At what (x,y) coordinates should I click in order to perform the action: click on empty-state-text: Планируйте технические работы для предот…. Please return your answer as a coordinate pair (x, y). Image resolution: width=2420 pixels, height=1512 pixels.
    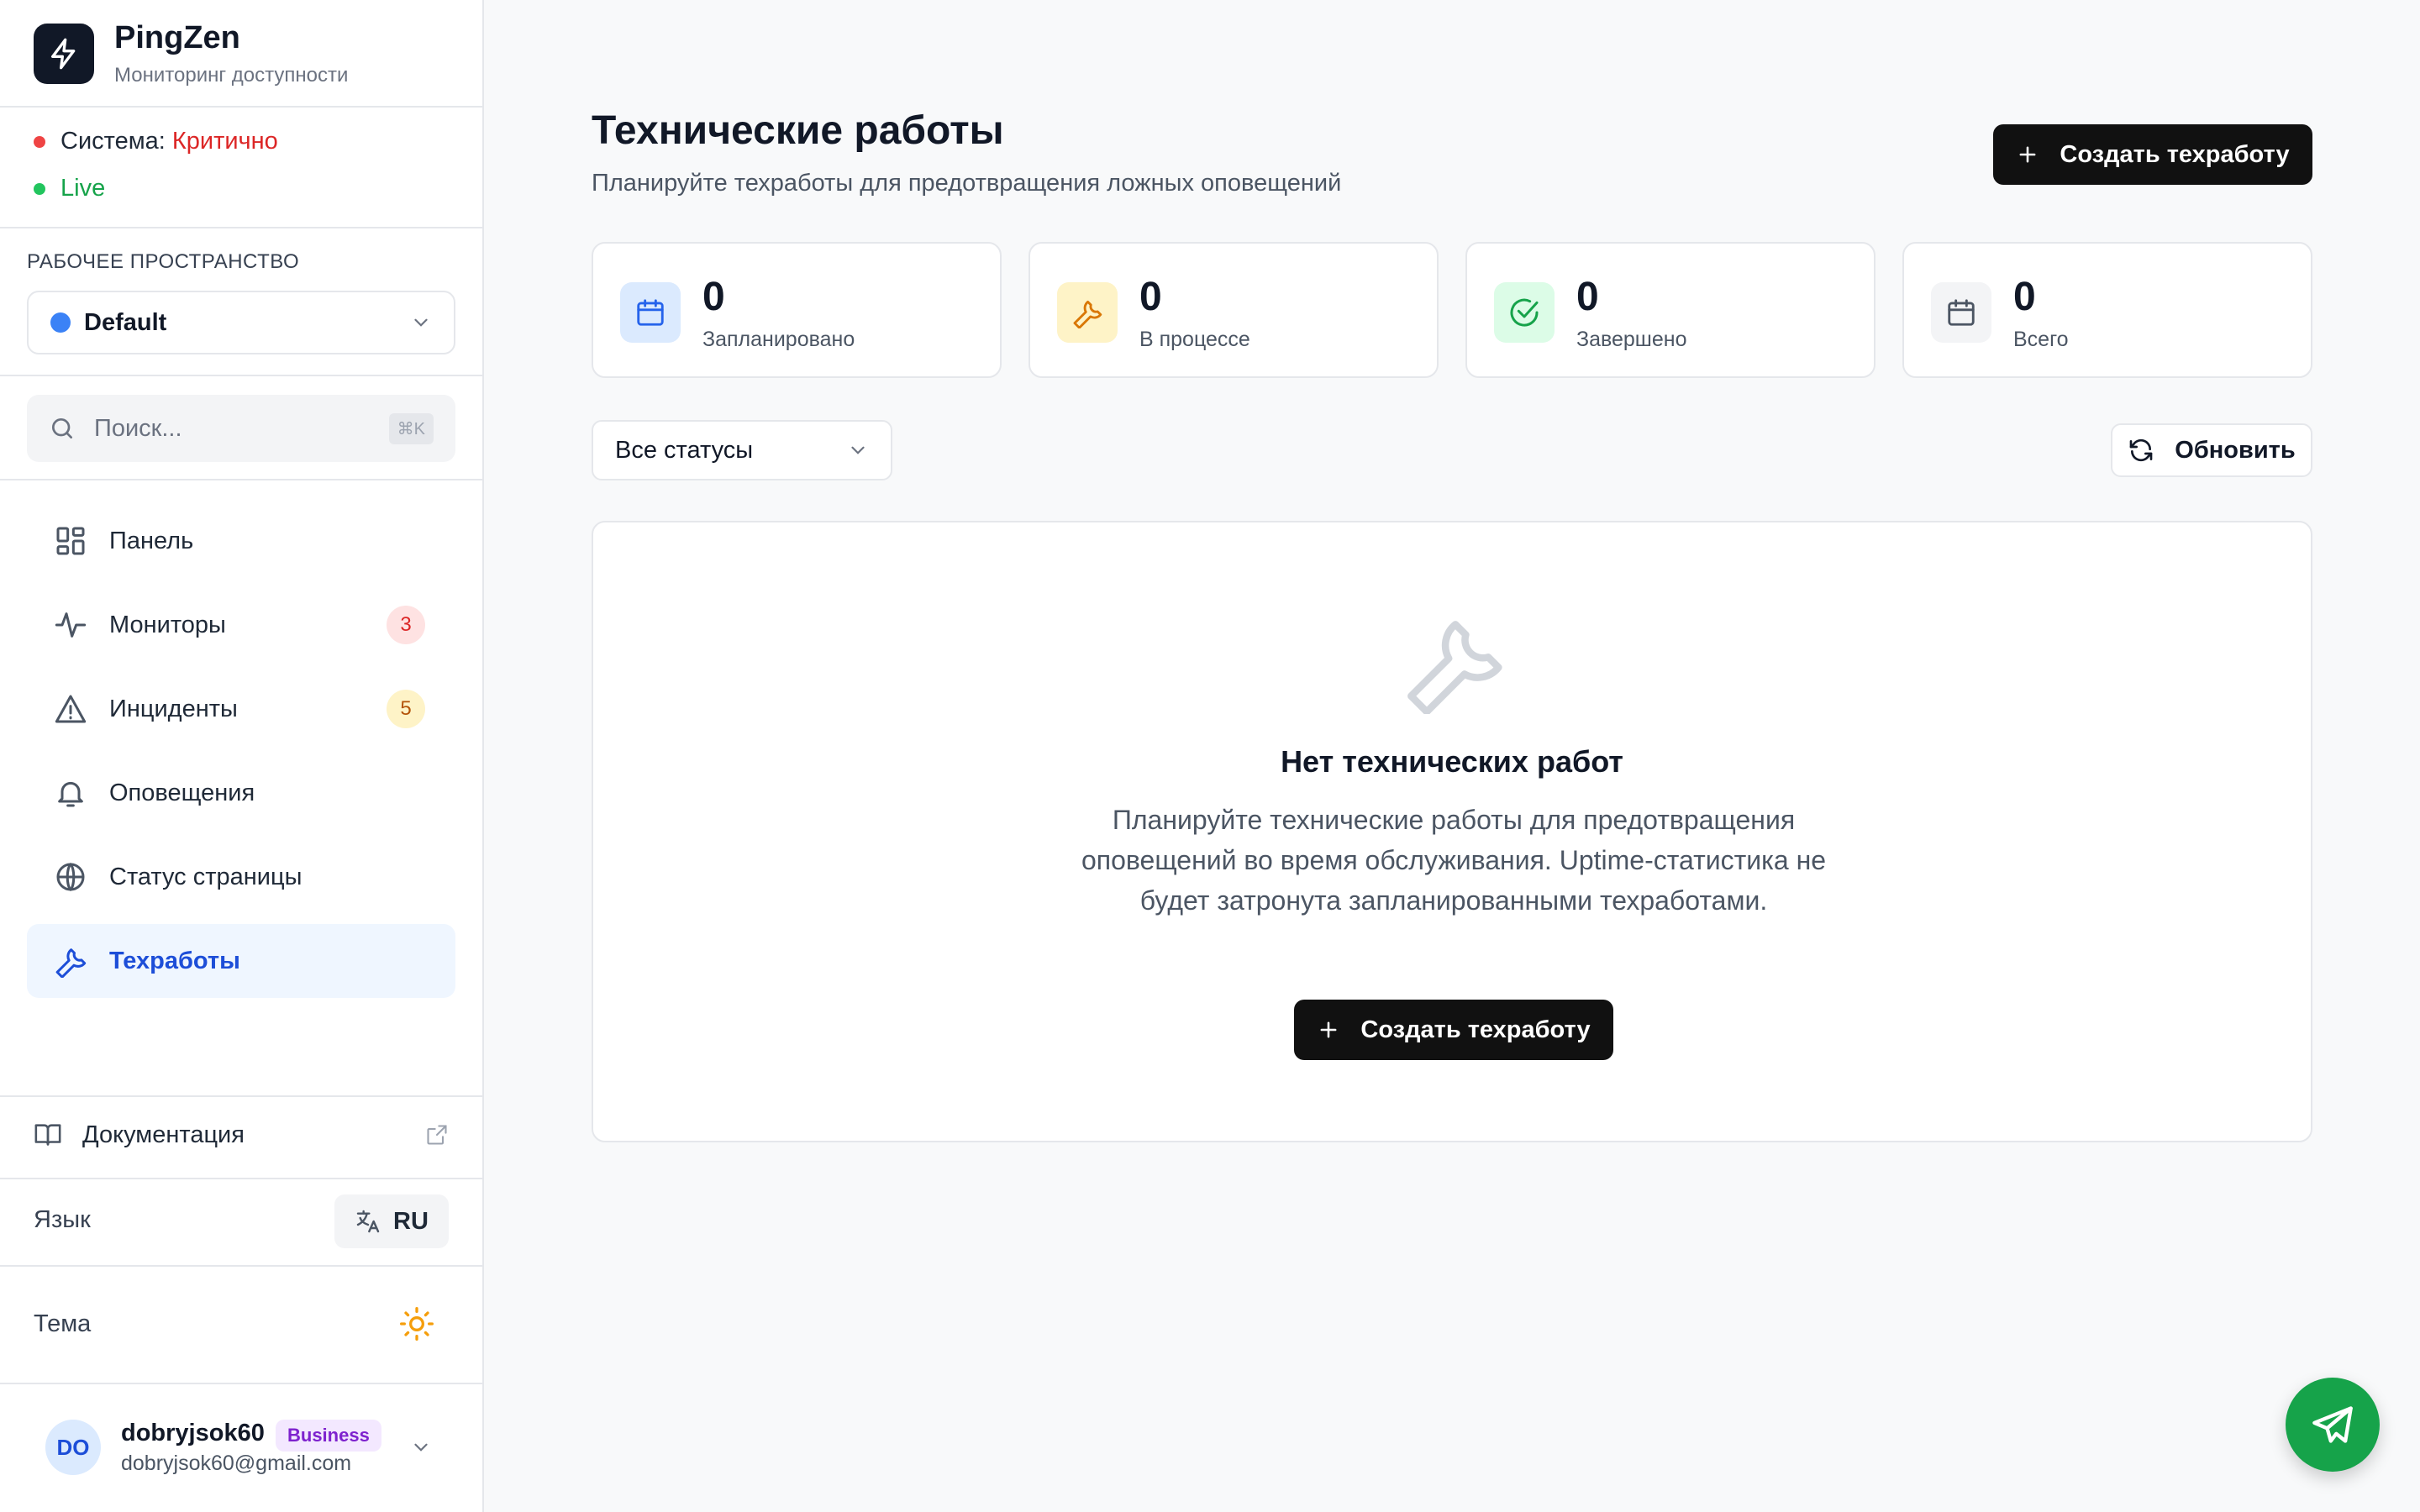
    Looking at the image, I should click on (1454, 860).